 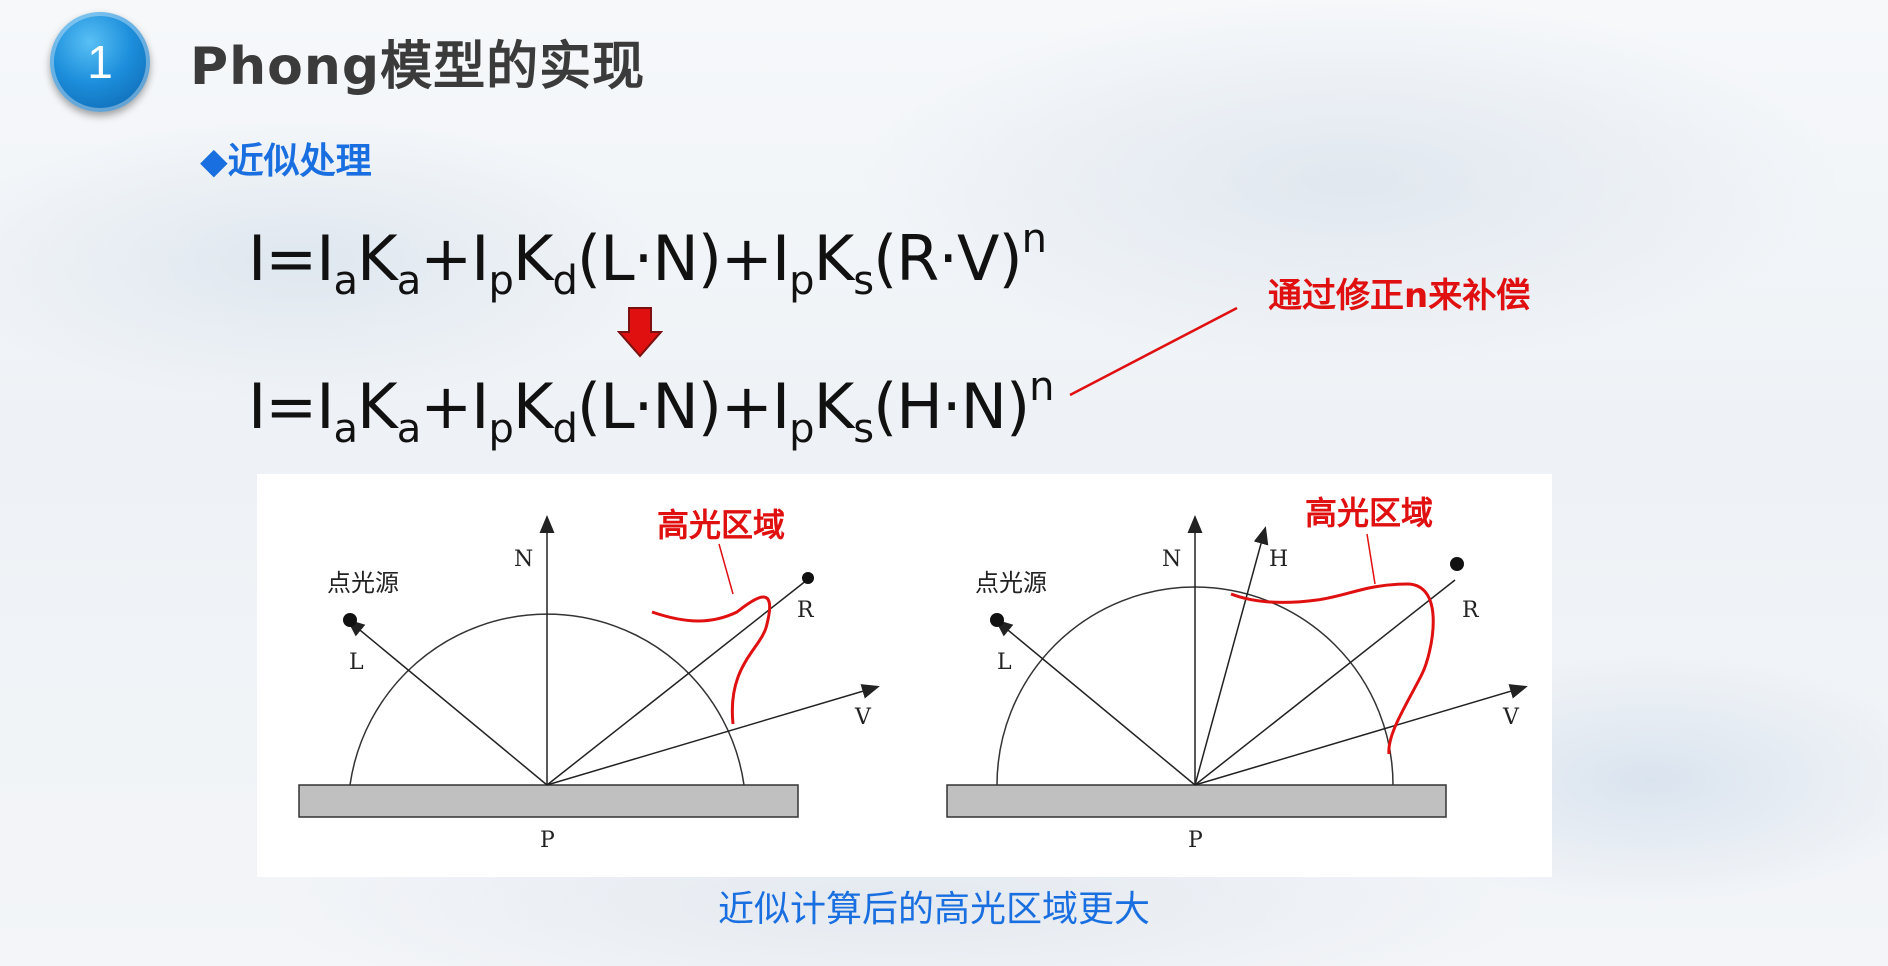 What do you see at coordinates (523, 559) in the screenshot?
I see `left-label-N: N` at bounding box center [523, 559].